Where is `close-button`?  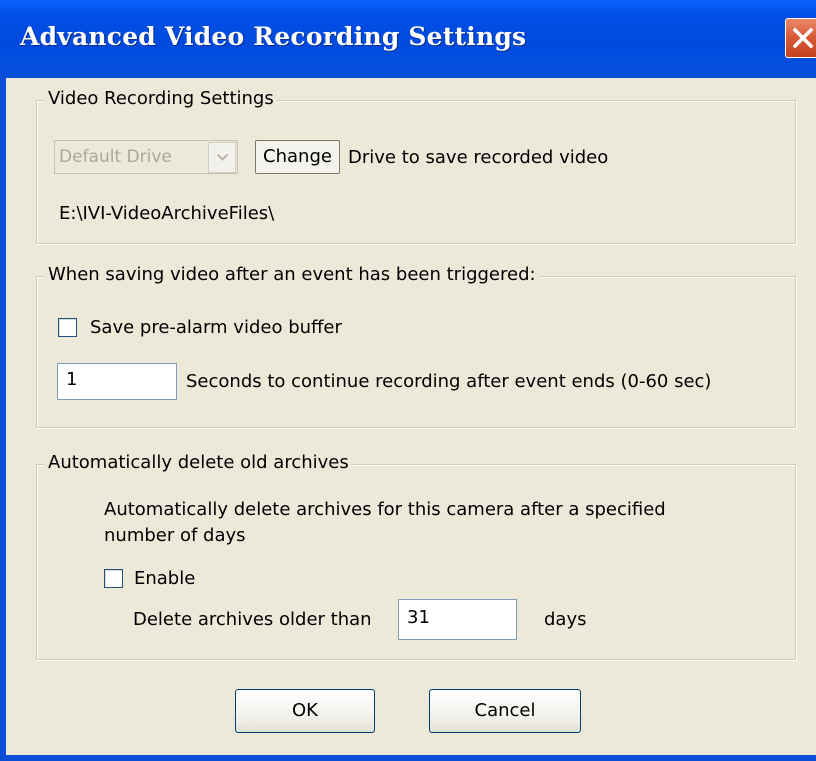 close-button is located at coordinates (800, 38).